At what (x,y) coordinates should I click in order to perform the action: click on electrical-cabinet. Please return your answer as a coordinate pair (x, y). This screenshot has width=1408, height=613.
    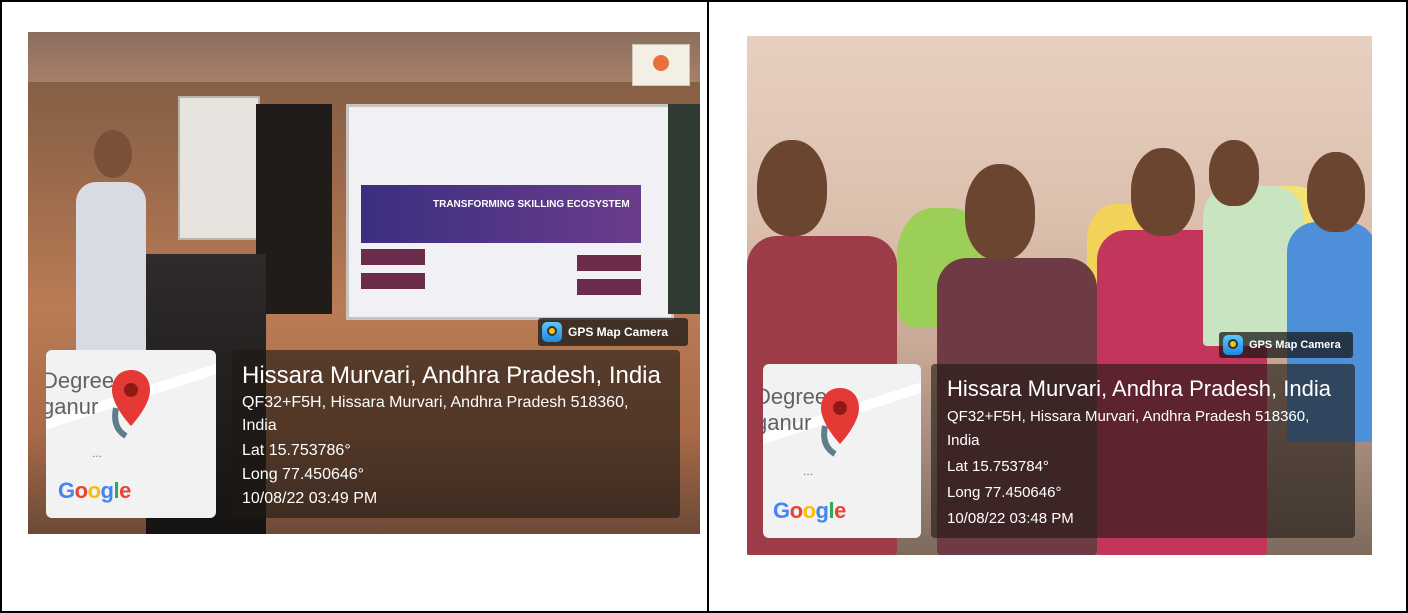
    Looking at the image, I should click on (219, 168).